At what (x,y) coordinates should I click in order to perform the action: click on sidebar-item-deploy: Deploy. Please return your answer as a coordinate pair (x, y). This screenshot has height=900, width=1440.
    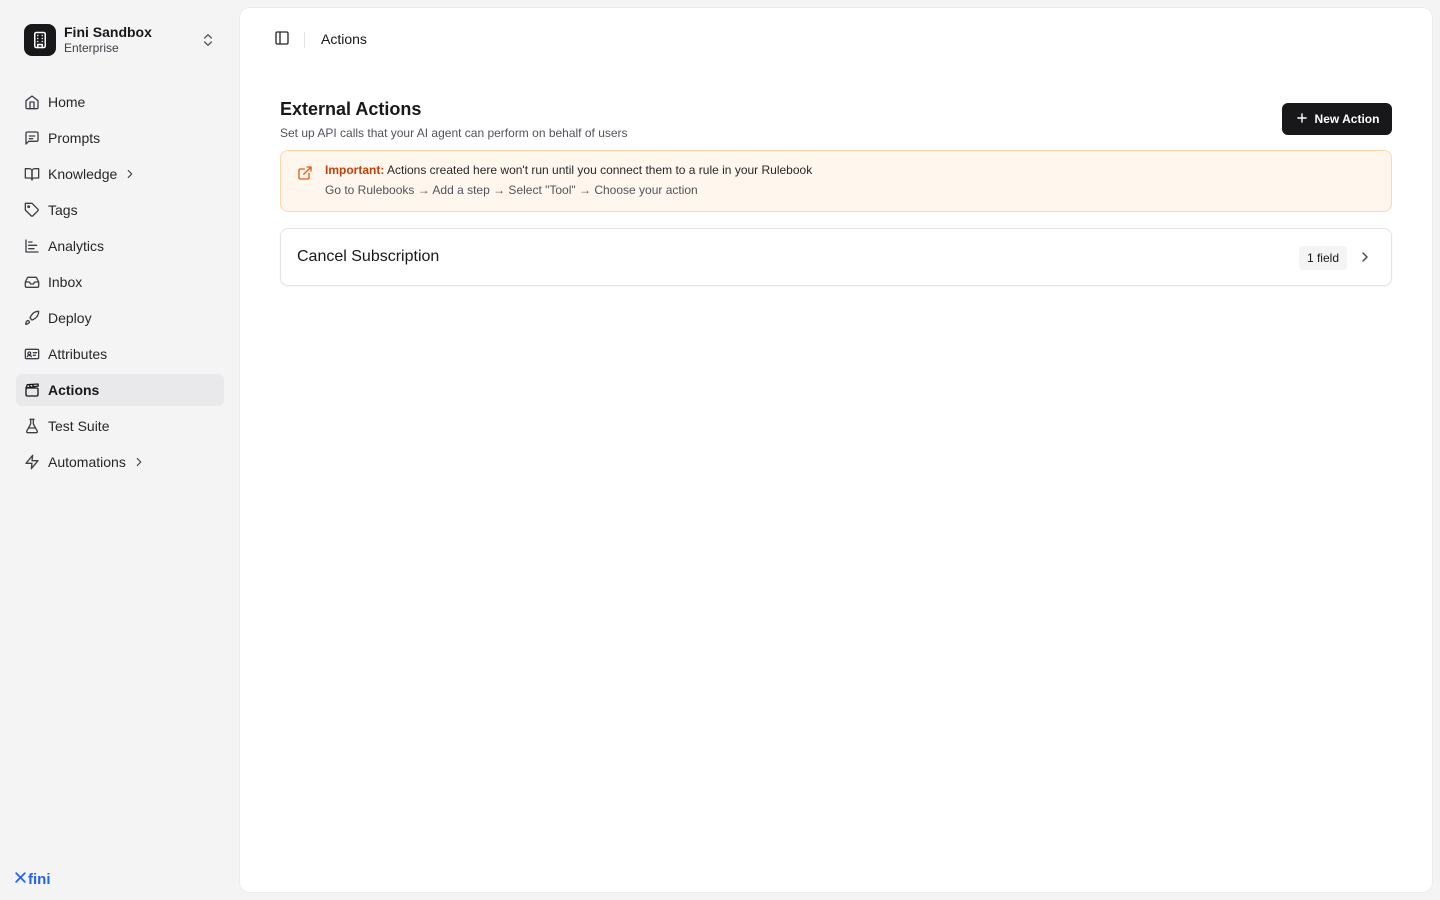
    Looking at the image, I should click on (120, 318).